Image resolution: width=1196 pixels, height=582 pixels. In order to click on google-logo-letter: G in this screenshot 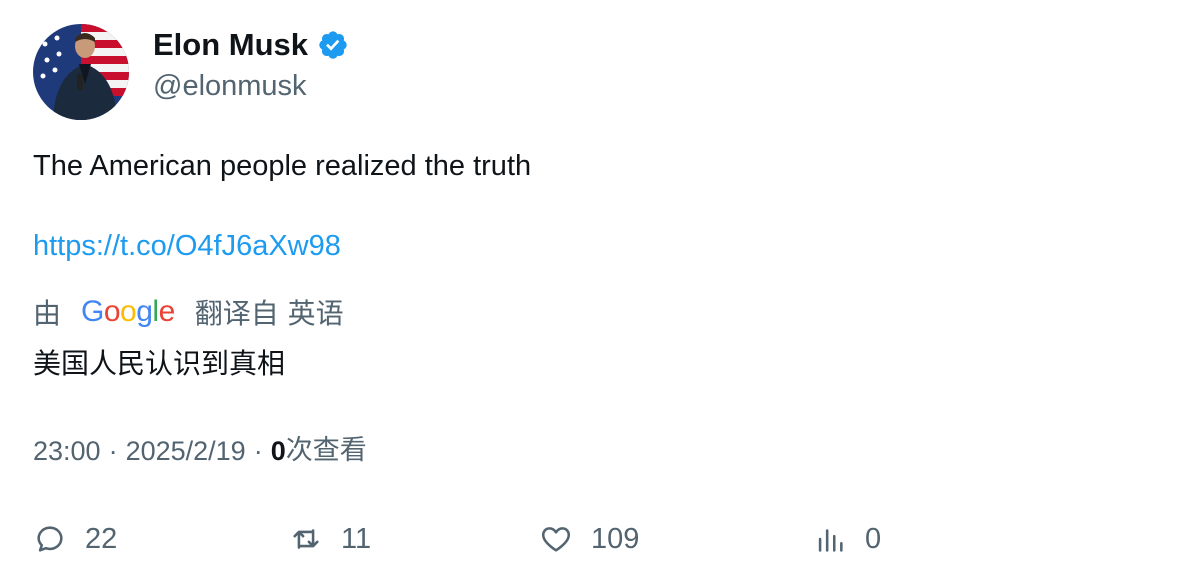, I will do `click(92, 311)`.